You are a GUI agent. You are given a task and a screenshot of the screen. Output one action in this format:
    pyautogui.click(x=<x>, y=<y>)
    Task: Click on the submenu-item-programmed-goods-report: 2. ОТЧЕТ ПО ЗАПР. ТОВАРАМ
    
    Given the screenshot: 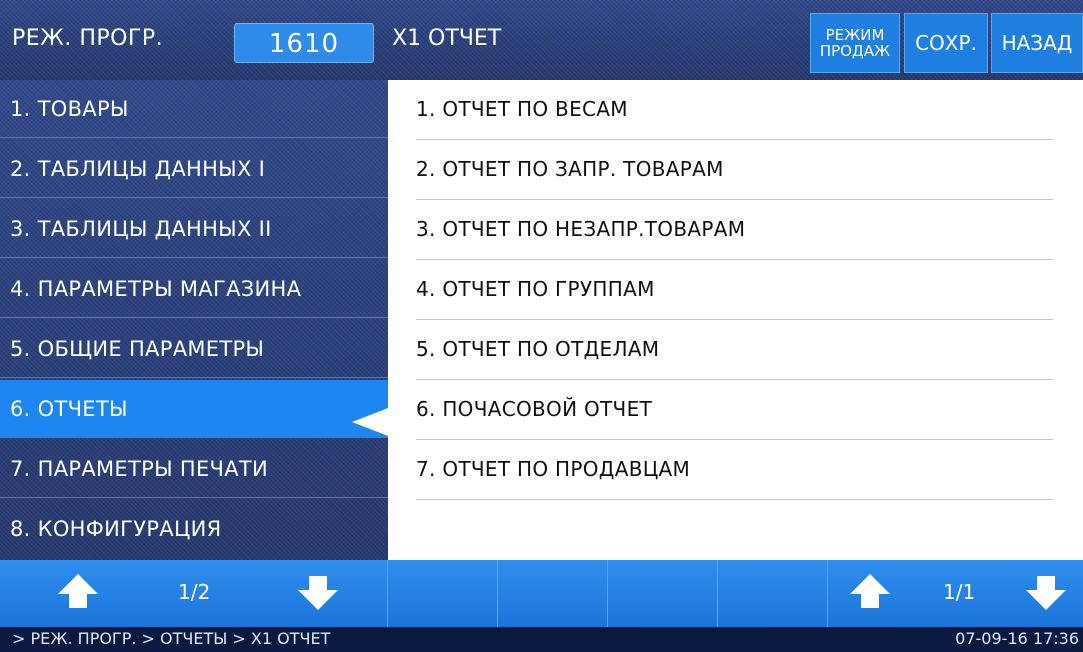 What is the action you would take?
    pyautogui.click(x=734, y=170)
    